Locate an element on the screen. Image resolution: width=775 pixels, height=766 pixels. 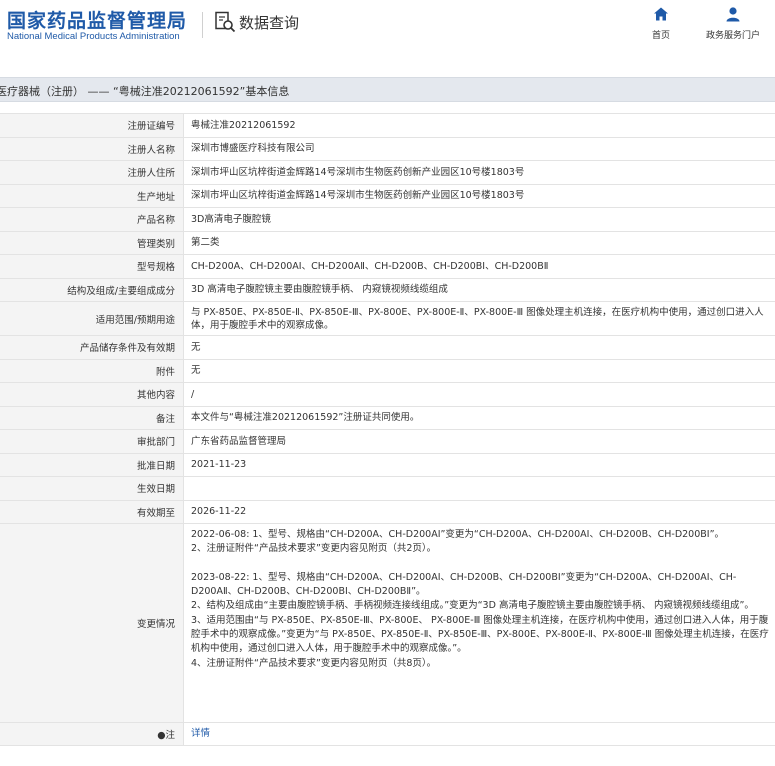
row-label-approval-date: 批准日期 is located at coordinates (92, 464).